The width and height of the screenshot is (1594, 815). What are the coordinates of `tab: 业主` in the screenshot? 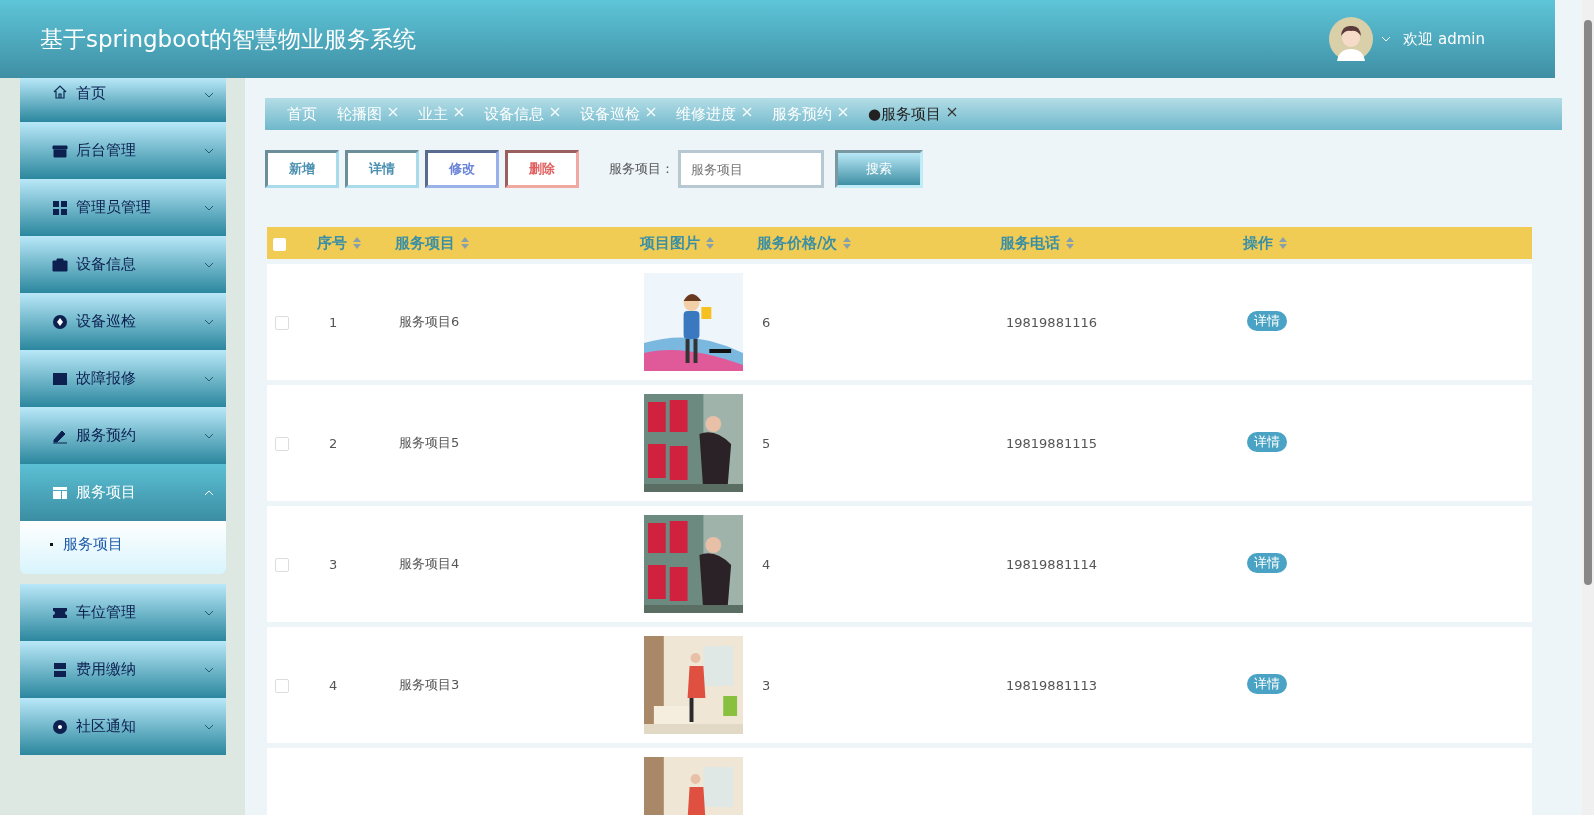 It's located at (433, 114).